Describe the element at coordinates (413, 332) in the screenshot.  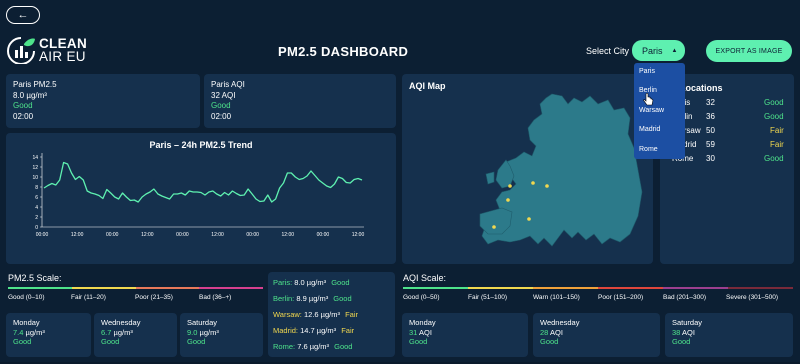
I see `forecast-value: 31` at that location.